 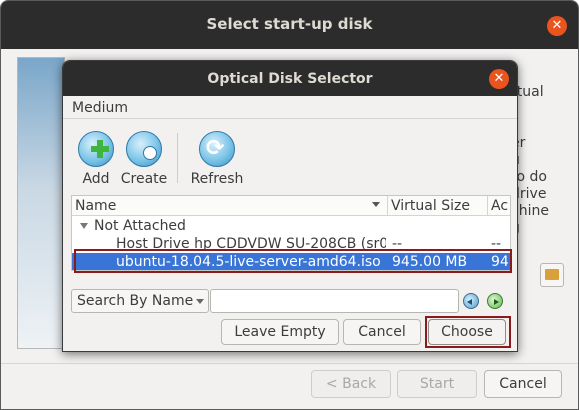 I want to click on refresh-label: Refresh, so click(x=217, y=179).